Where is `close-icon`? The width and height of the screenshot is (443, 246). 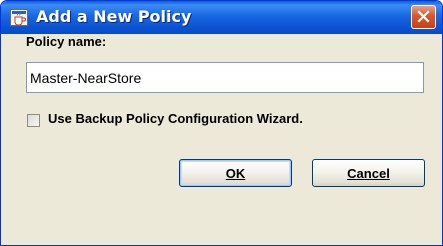
close-icon is located at coordinates (423, 16).